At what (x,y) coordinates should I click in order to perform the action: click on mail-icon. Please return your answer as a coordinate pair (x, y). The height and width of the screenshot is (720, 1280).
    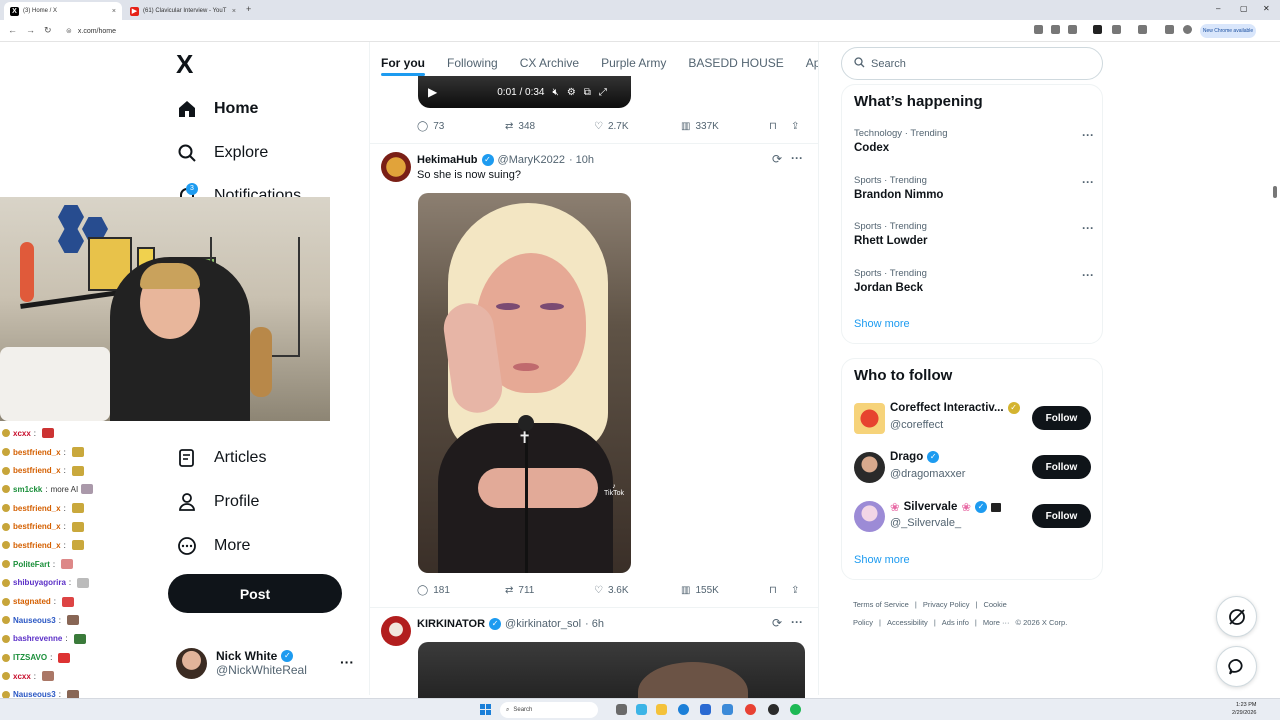
    Looking at the image, I should click on (727, 709).